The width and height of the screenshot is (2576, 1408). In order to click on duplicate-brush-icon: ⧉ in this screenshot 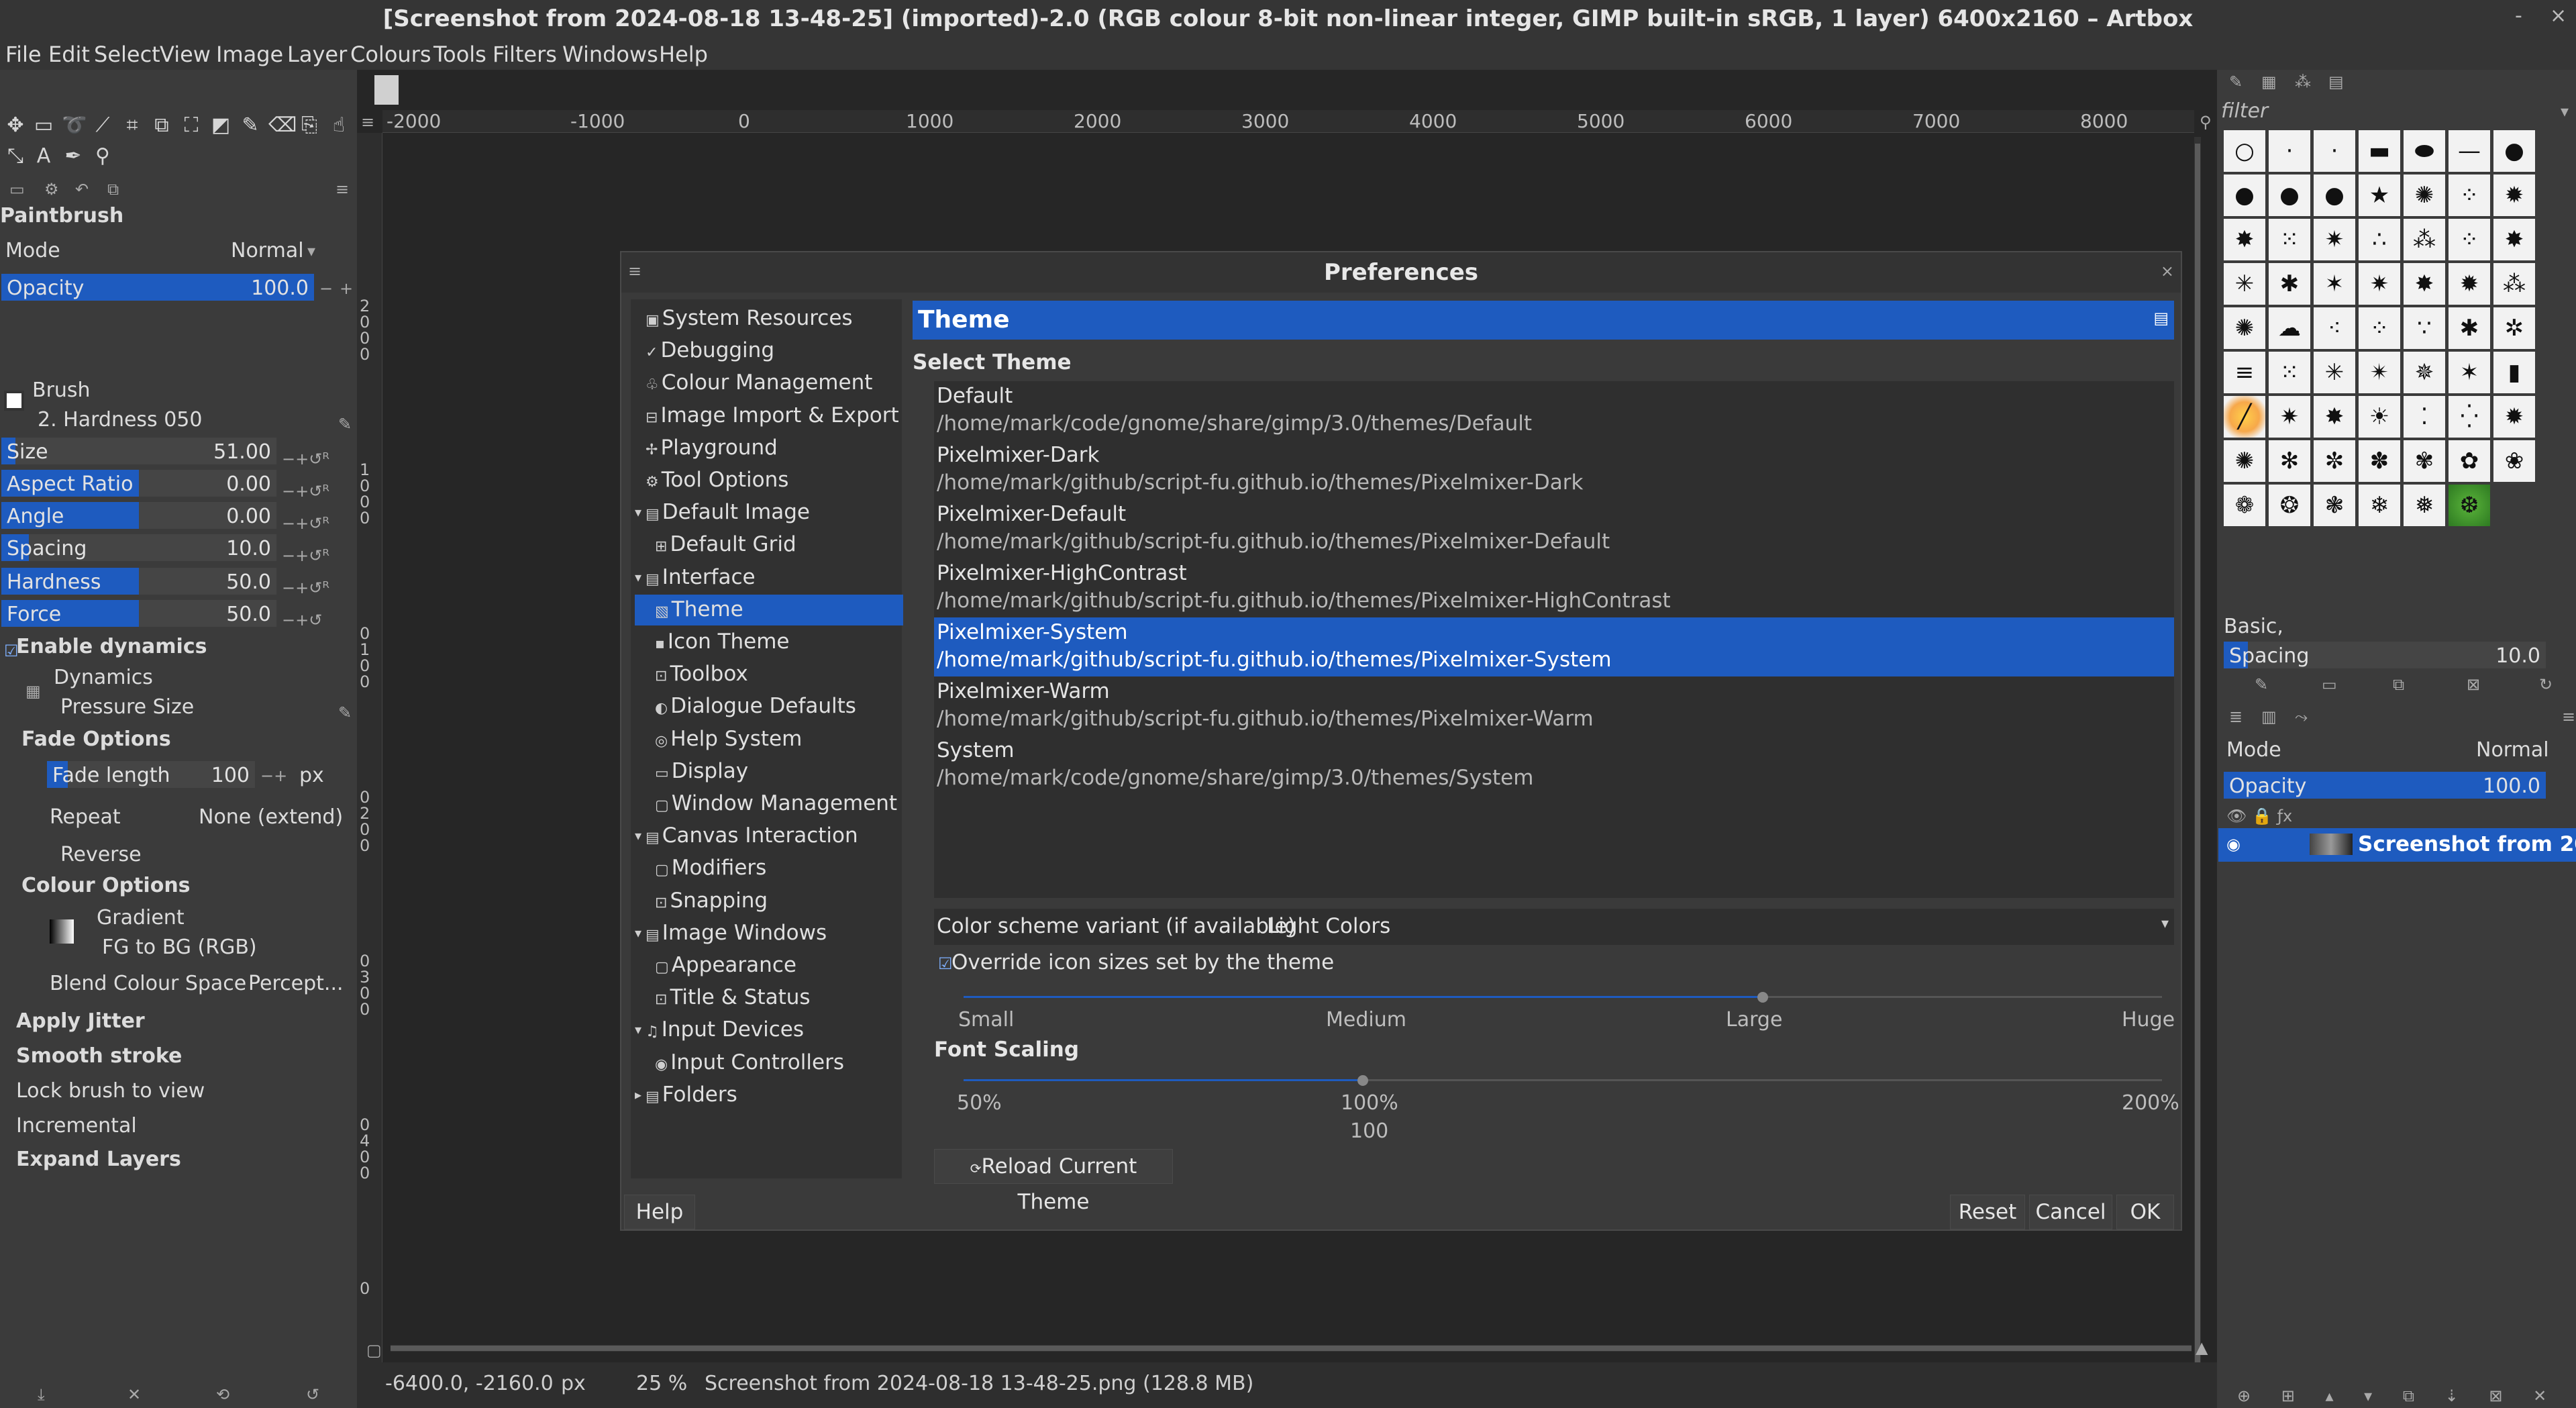, I will do `click(2398, 684)`.